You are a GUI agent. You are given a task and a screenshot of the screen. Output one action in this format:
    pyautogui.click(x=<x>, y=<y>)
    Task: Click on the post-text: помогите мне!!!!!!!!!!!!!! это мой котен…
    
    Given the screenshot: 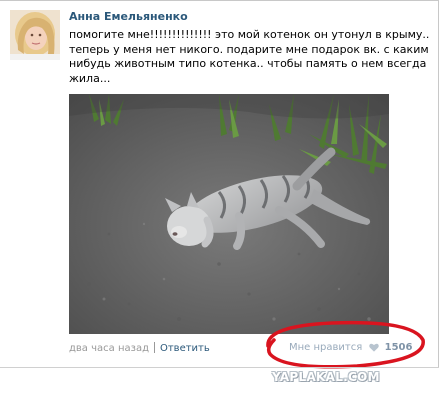 What is the action you would take?
    pyautogui.click(x=249, y=57)
    